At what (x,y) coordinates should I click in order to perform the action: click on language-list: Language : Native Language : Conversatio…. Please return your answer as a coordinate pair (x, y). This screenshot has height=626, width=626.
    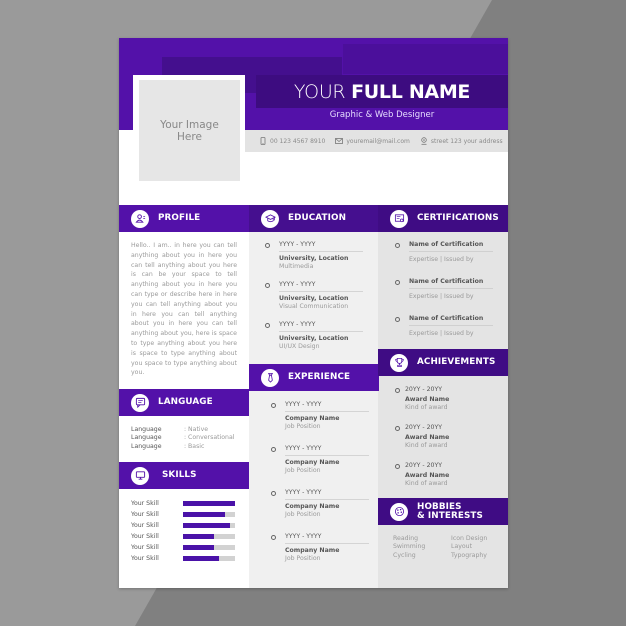
    Looking at the image, I should click on (188, 438).